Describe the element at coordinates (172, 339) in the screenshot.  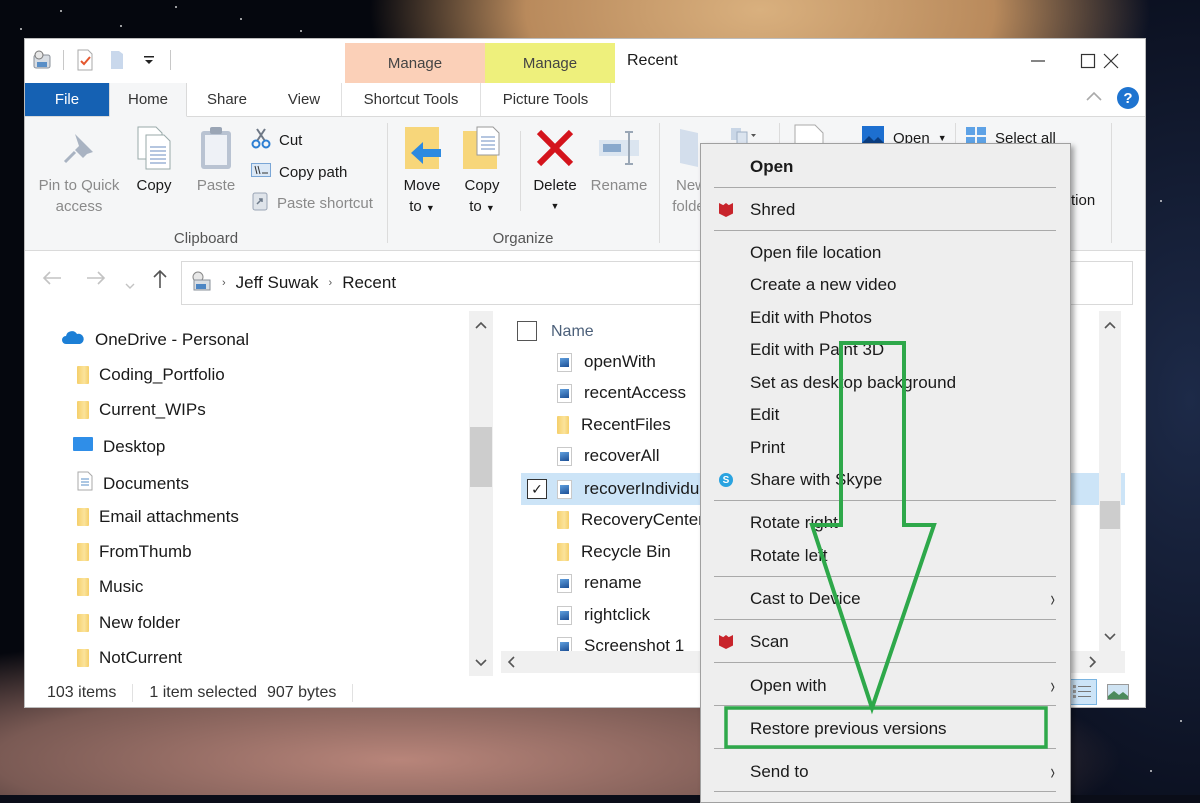
I see `nav-item-label: OneDrive - Personal` at that location.